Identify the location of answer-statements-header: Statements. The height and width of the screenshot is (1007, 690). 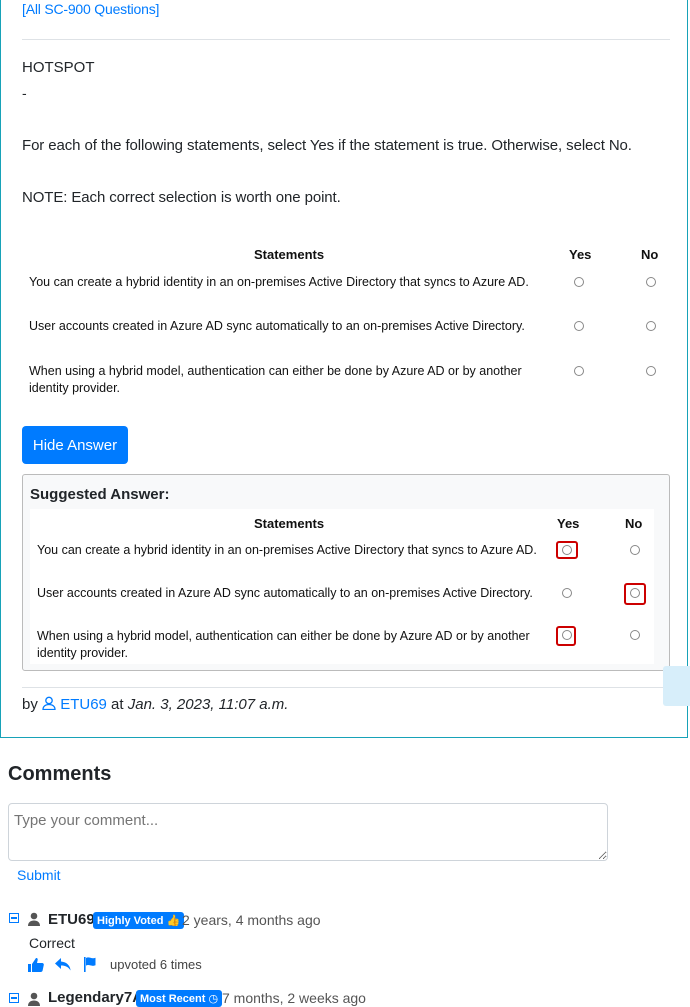
(289, 523).